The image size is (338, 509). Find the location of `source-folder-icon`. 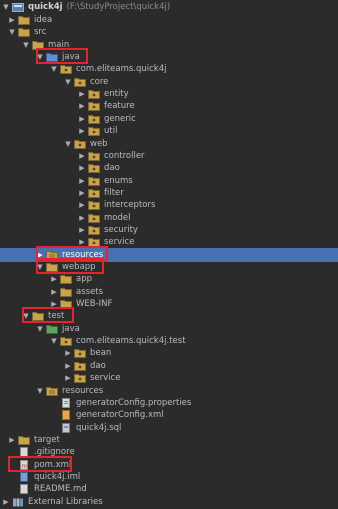

source-folder-icon is located at coordinates (52, 57).